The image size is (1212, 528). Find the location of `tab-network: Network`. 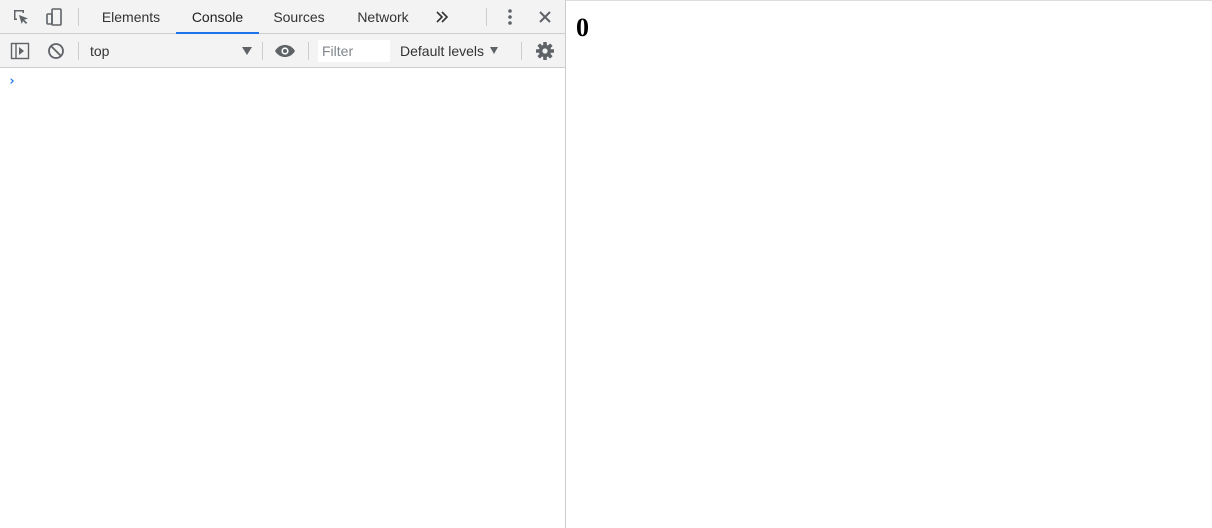

tab-network: Network is located at coordinates (383, 17).